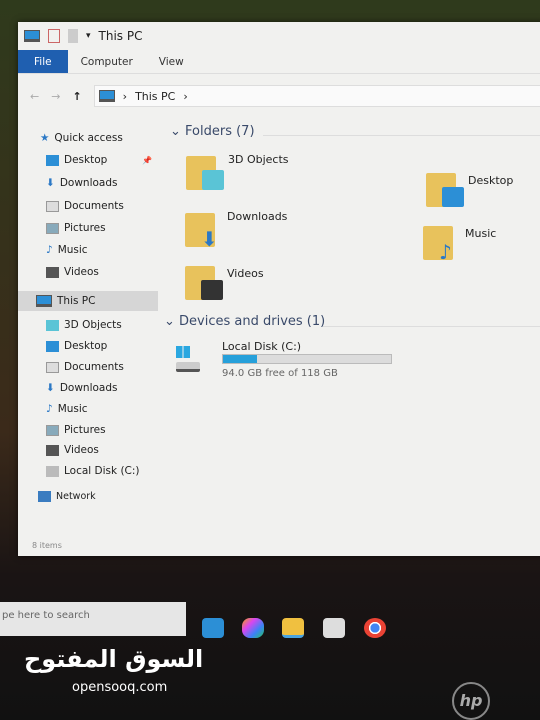 This screenshot has width=540, height=720. Describe the element at coordinates (116, 206) in the screenshot. I see `nav-quick-documents: Documents` at that location.